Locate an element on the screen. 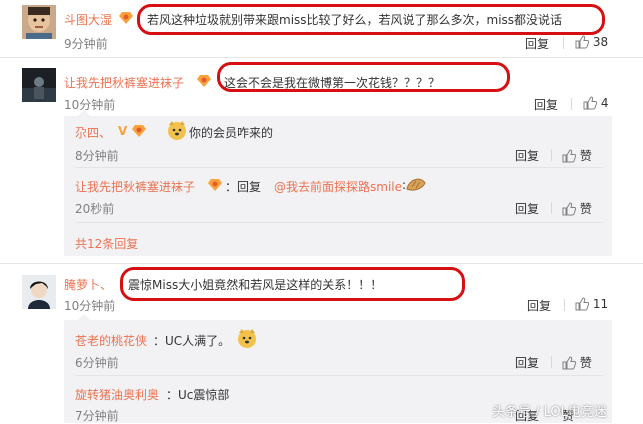  like-button: 4 is located at coordinates (595, 103).